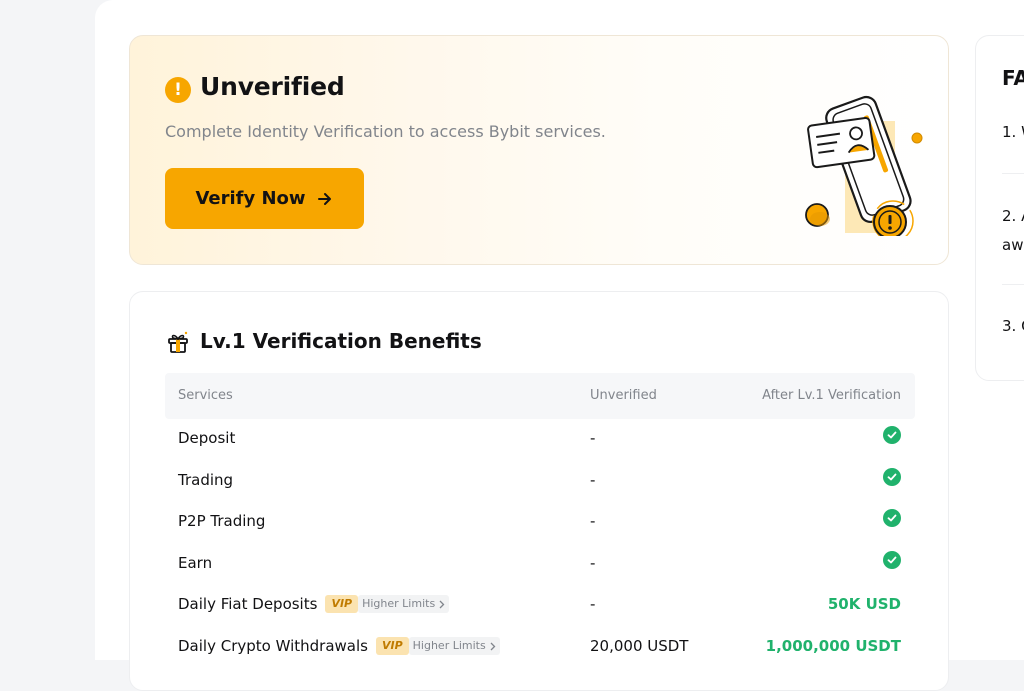 This screenshot has width=1024, height=691. What do you see at coordinates (1013, 216) in the screenshot?
I see `faq-item: 2. A` at bounding box center [1013, 216].